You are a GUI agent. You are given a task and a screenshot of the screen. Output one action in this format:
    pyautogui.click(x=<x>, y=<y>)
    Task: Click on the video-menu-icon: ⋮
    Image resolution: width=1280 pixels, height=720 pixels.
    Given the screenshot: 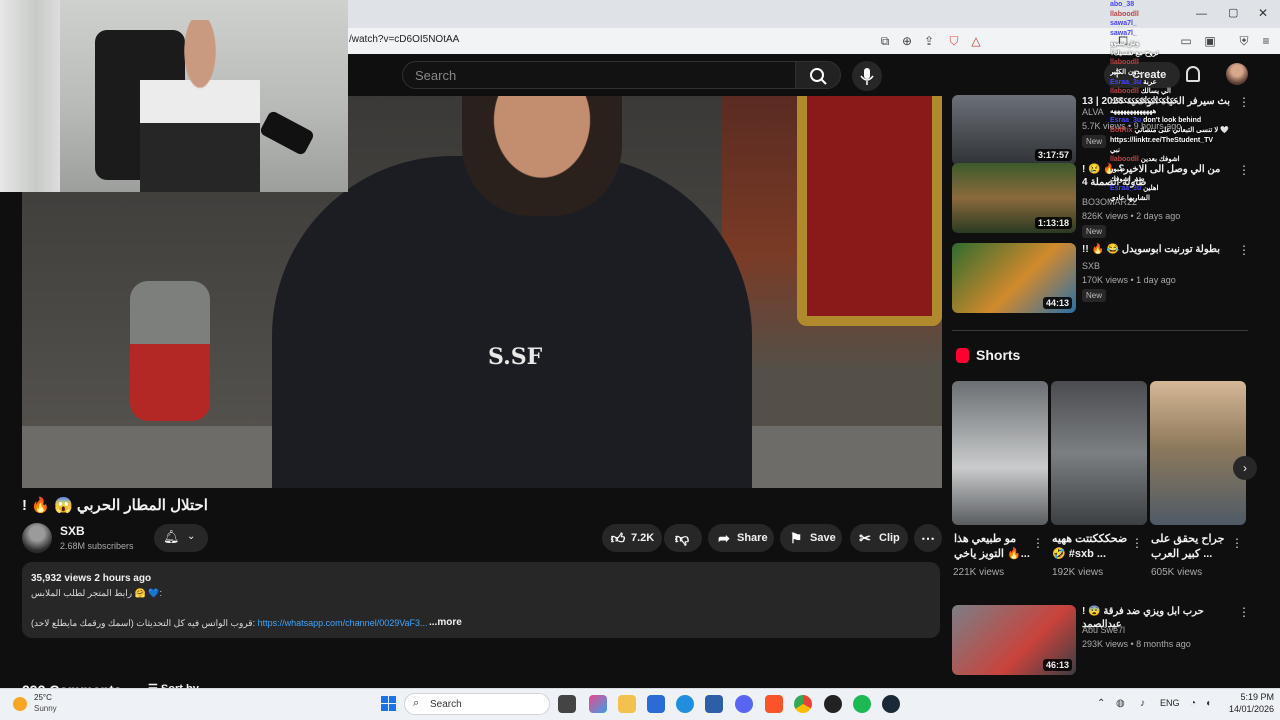 What is the action you would take?
    pyautogui.click(x=1244, y=612)
    